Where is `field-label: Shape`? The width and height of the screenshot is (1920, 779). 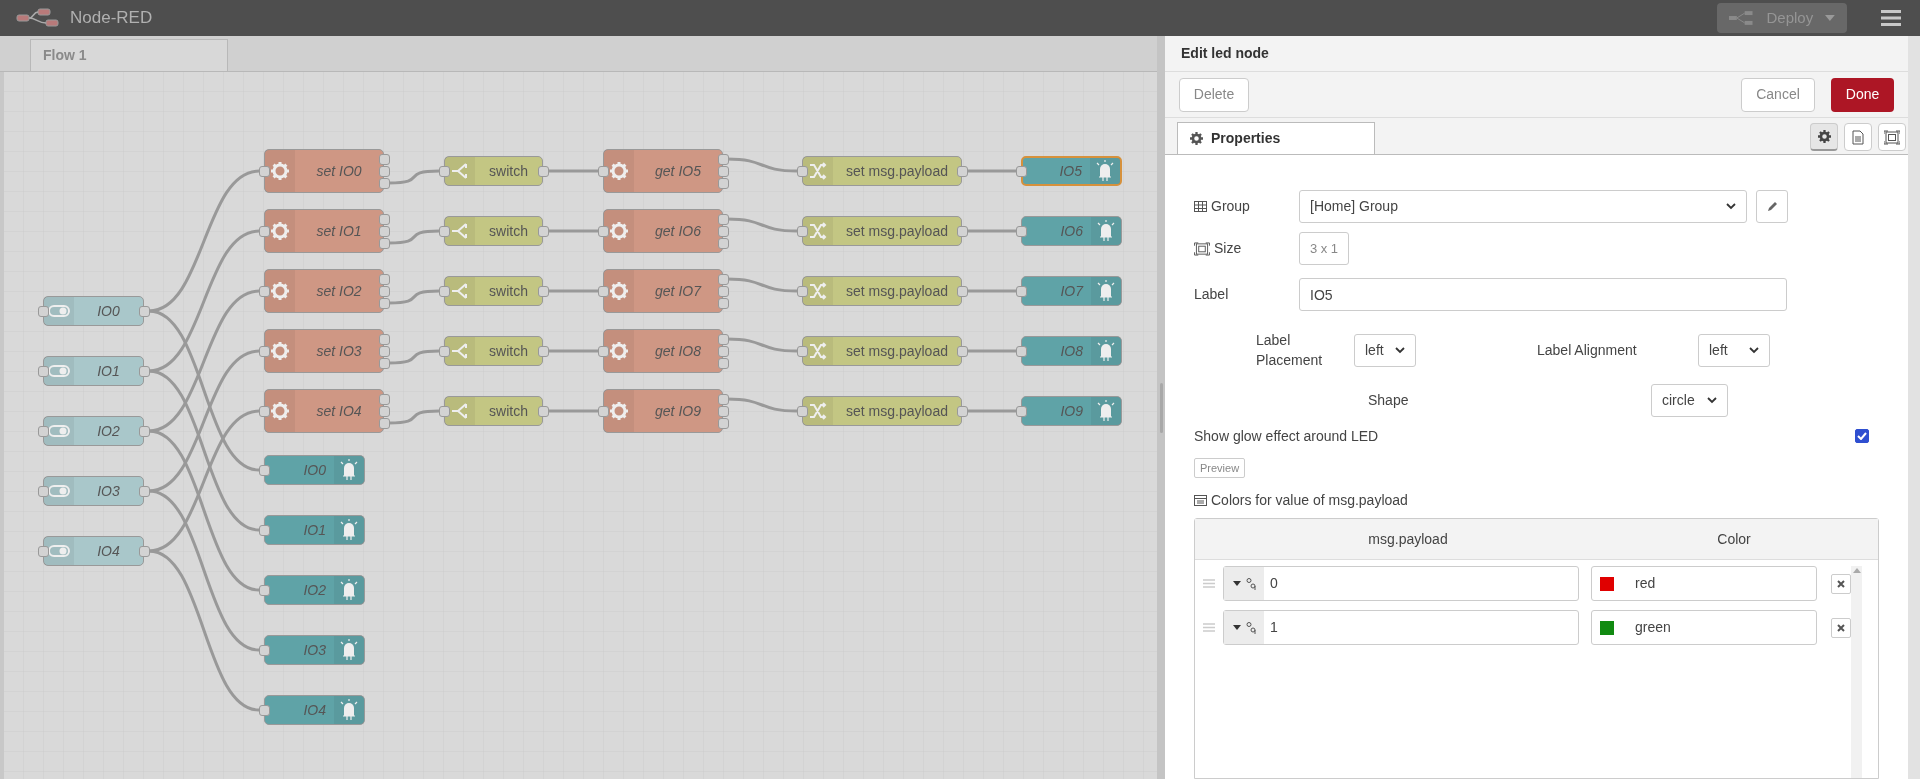
field-label: Shape is located at coordinates (1389, 400).